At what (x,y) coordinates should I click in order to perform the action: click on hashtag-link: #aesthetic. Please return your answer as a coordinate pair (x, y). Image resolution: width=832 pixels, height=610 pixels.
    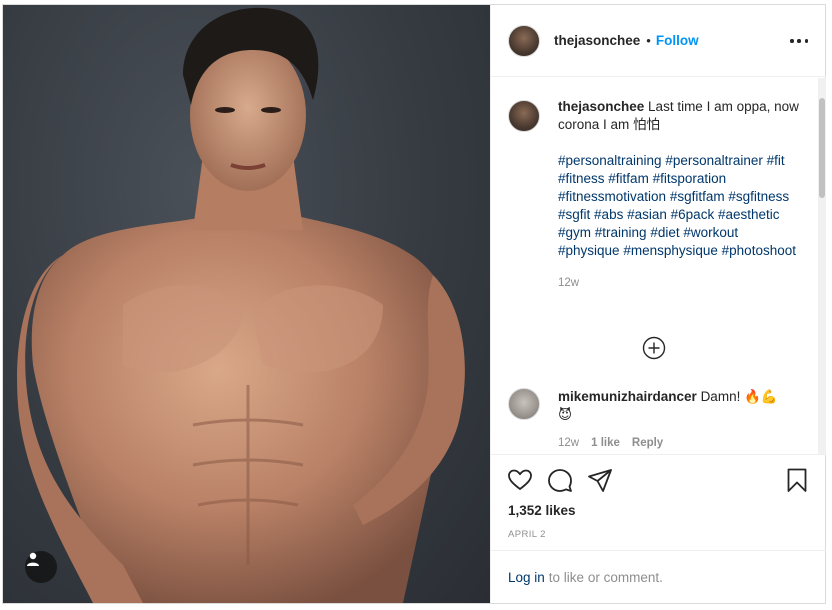
    Looking at the image, I should click on (749, 214).